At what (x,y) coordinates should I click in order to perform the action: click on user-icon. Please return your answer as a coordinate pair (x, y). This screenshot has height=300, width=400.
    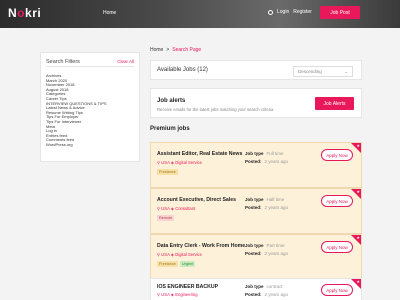
    Looking at the image, I should click on (270, 12).